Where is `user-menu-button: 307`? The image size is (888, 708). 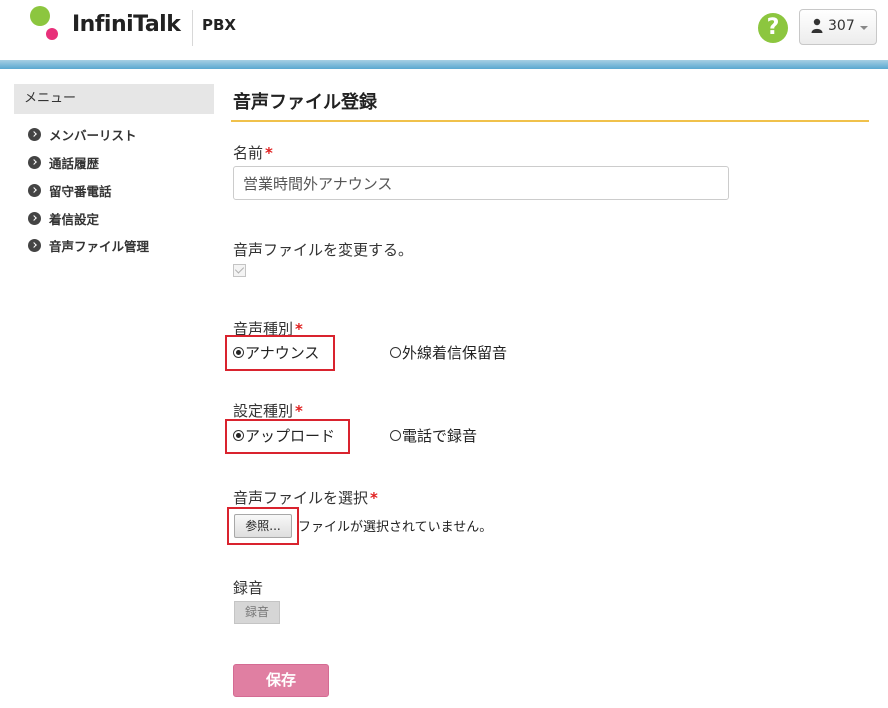
user-menu-button: 307 is located at coordinates (838, 27).